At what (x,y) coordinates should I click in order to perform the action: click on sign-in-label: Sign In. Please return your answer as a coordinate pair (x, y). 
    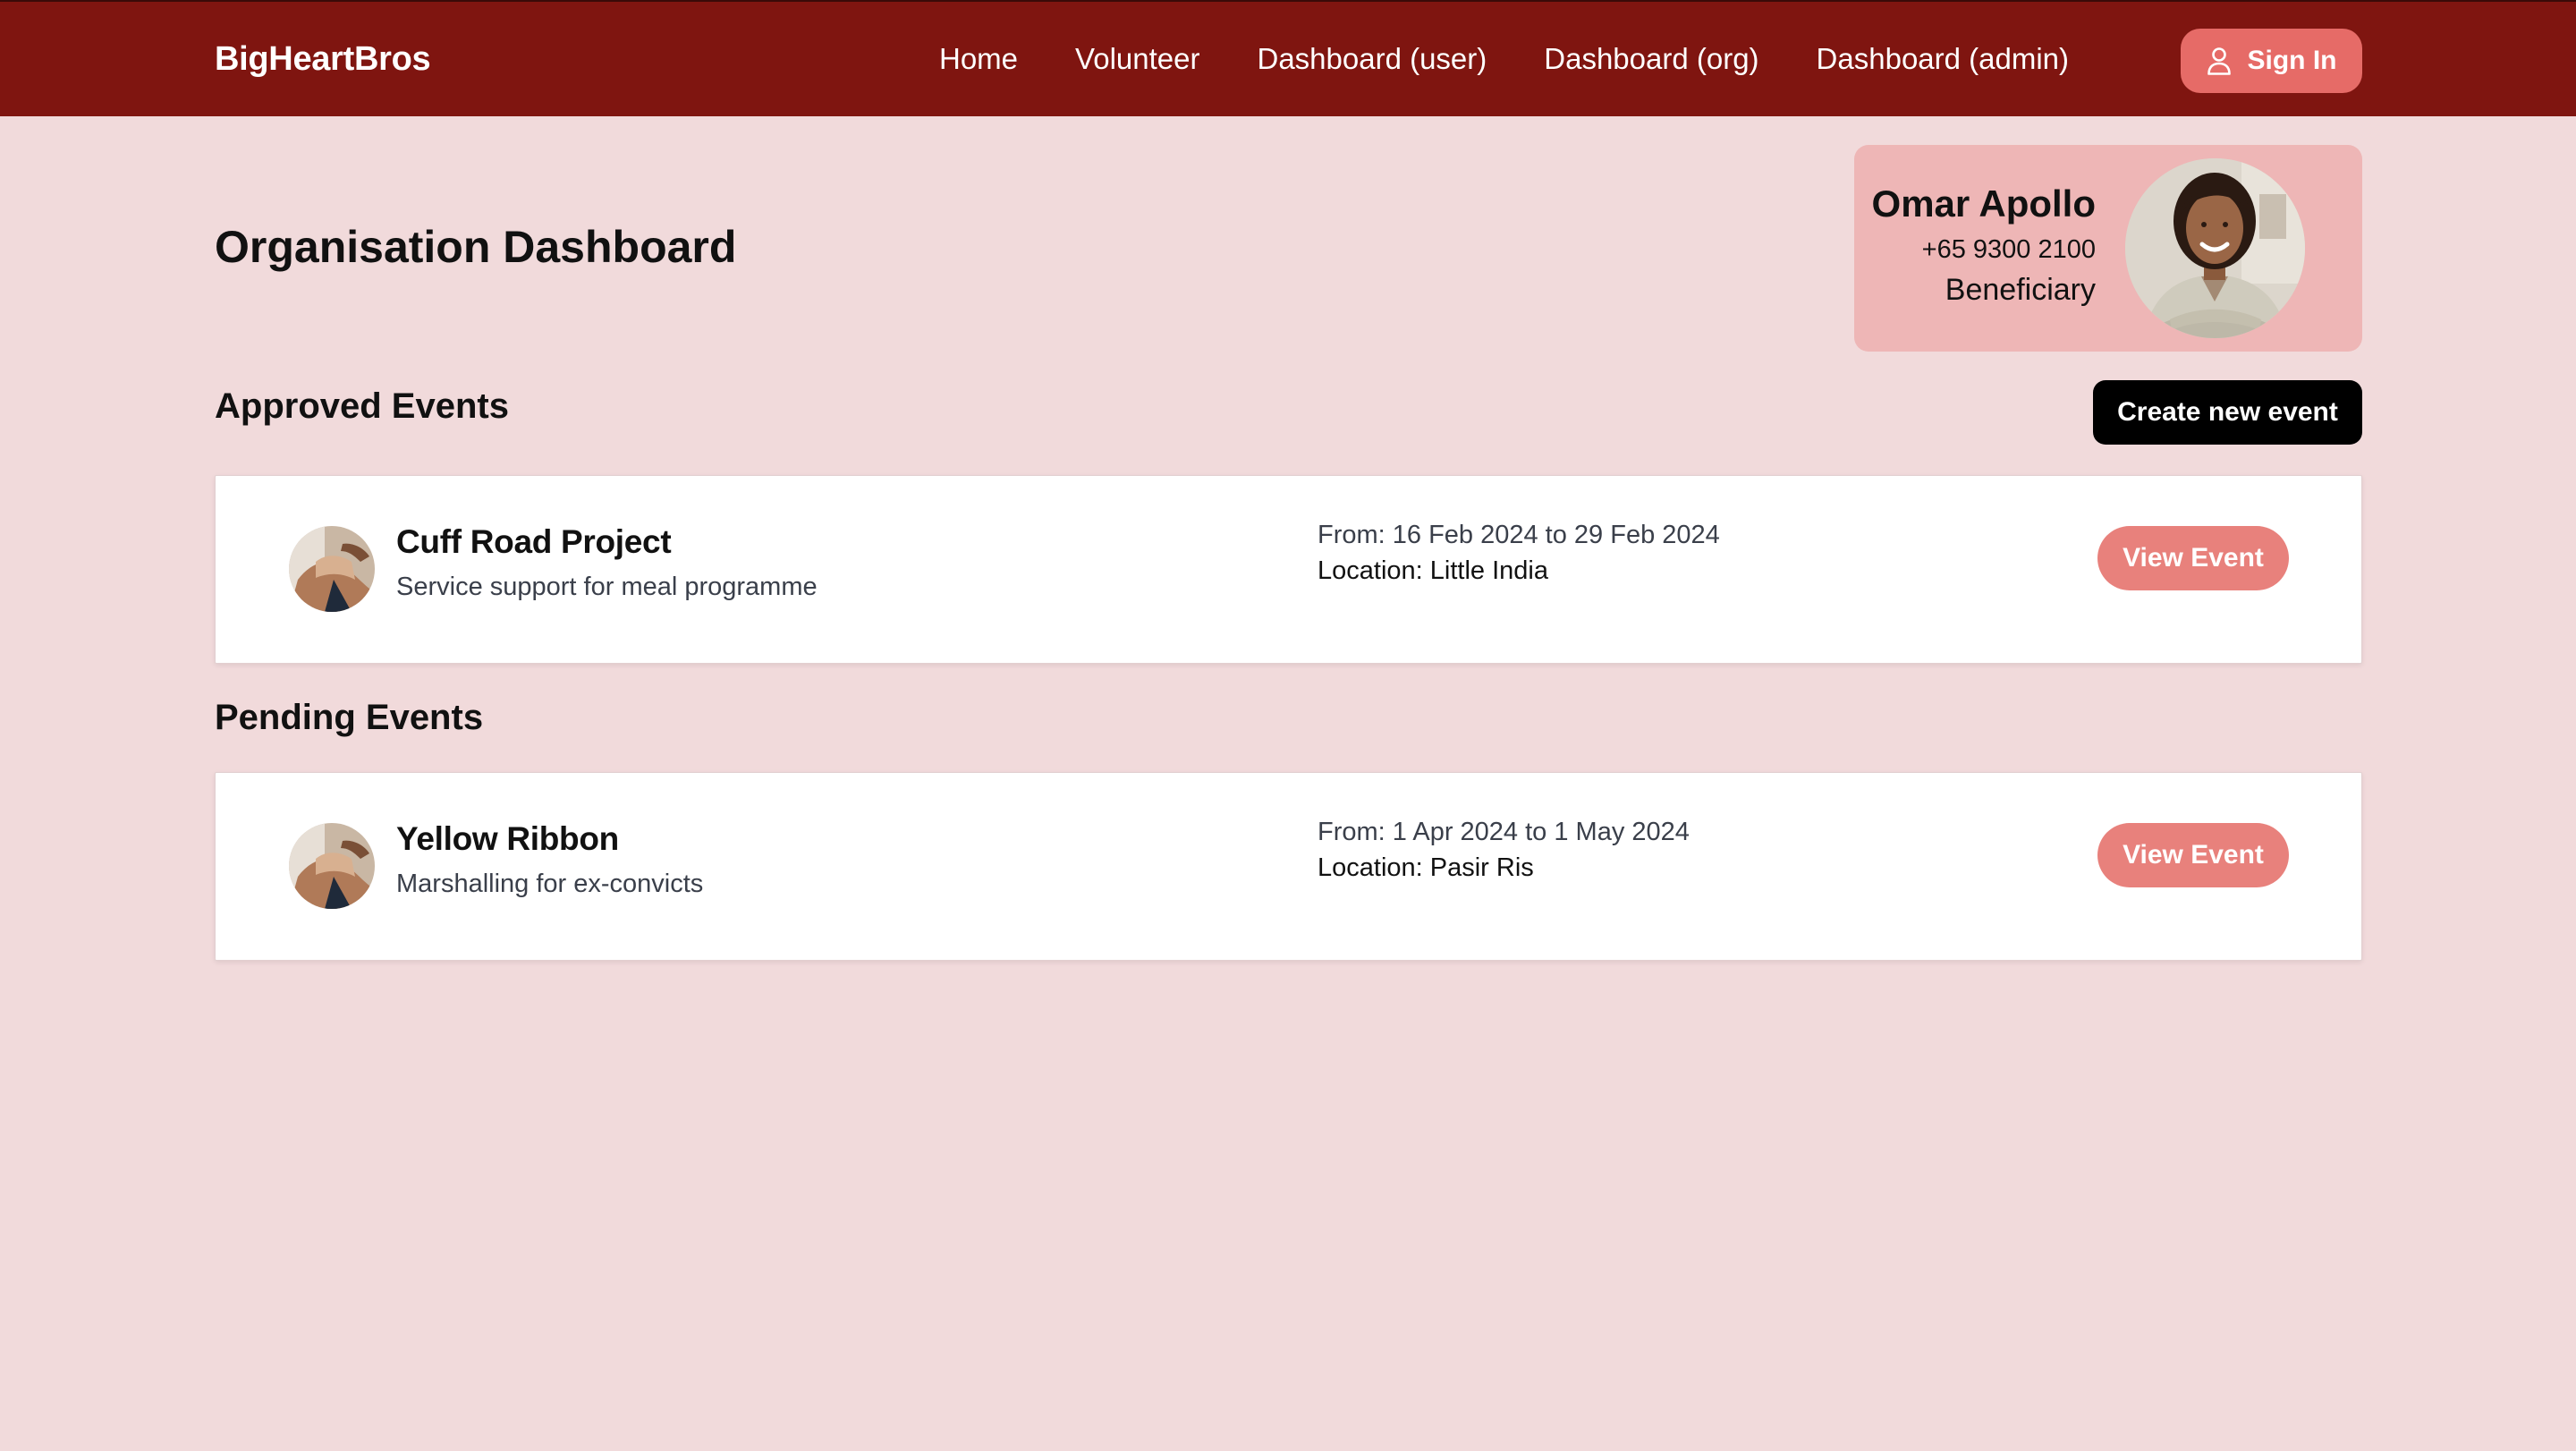
    Looking at the image, I should click on (2292, 60).